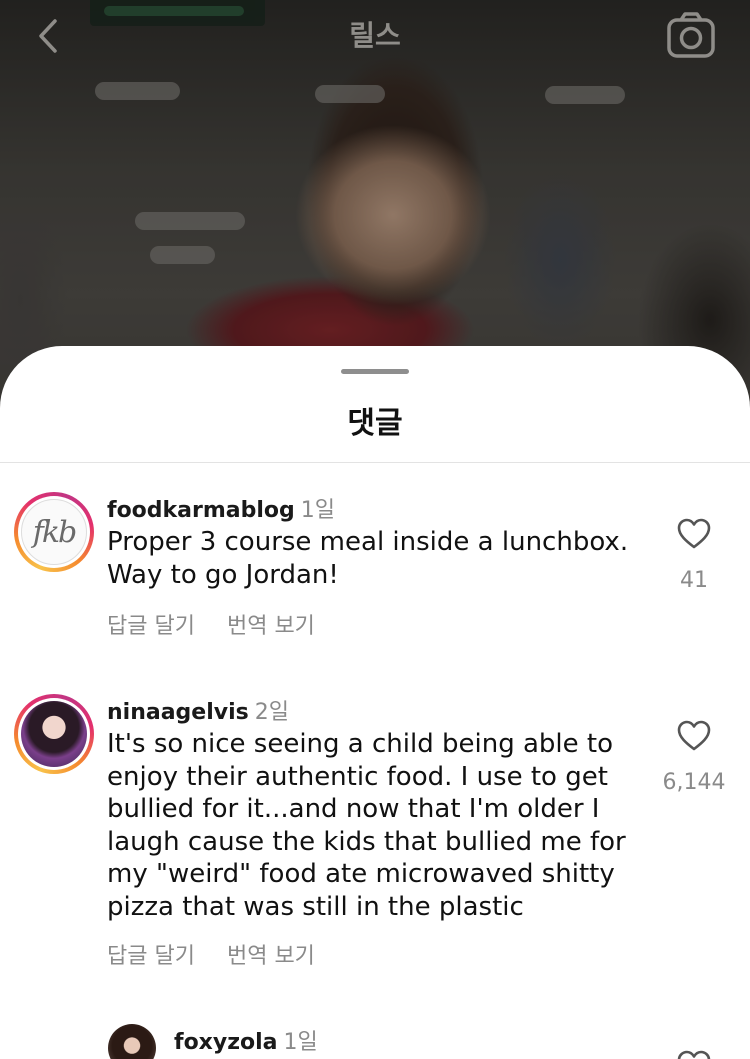 The height and width of the screenshot is (1059, 750). Describe the element at coordinates (201, 510) in the screenshot. I see `comment-username: foodkarmablog` at that location.